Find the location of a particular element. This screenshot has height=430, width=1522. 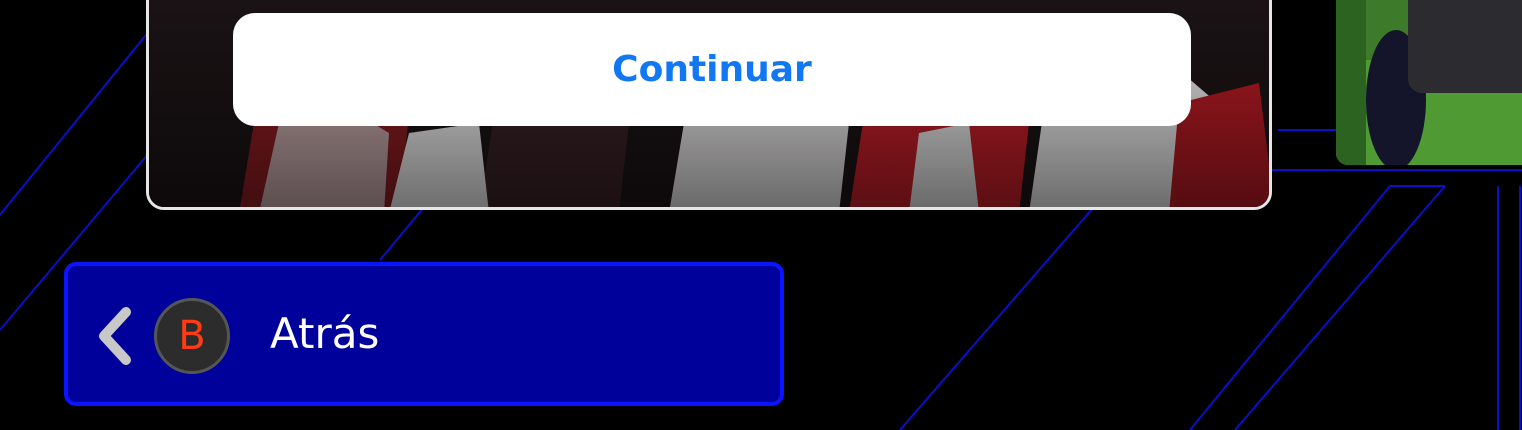

side-panel is located at coordinates (1465, 46).